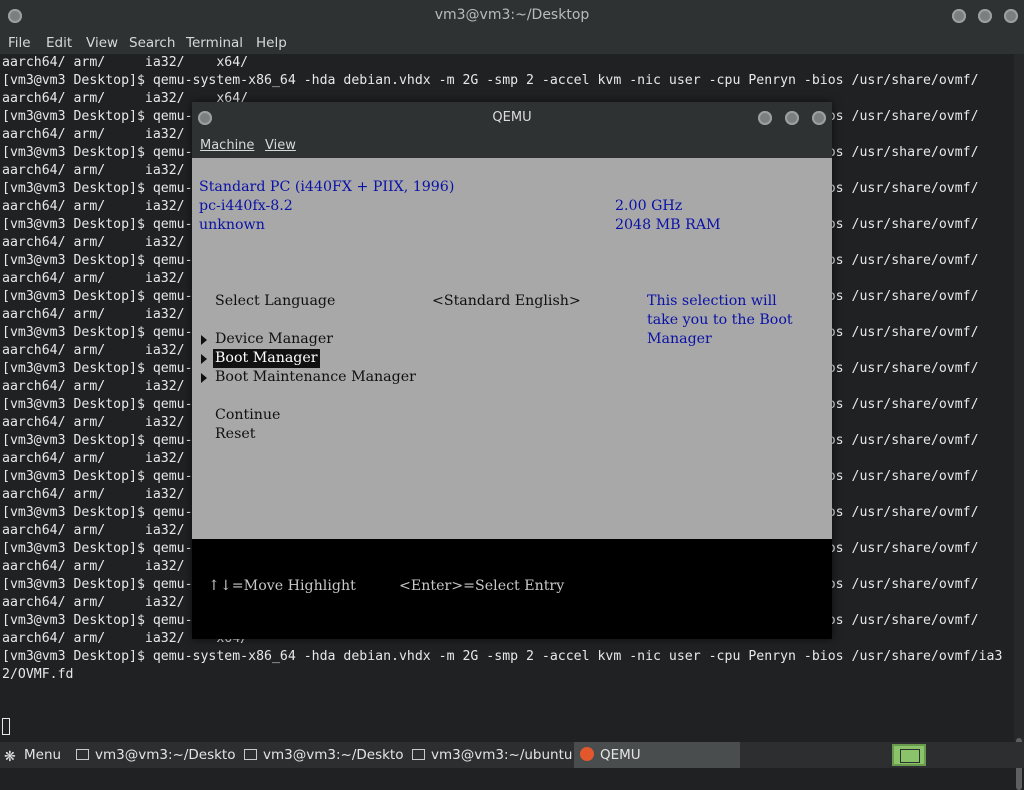 The image size is (1024, 790). I want to click on continue-item: Continue, so click(247, 415).